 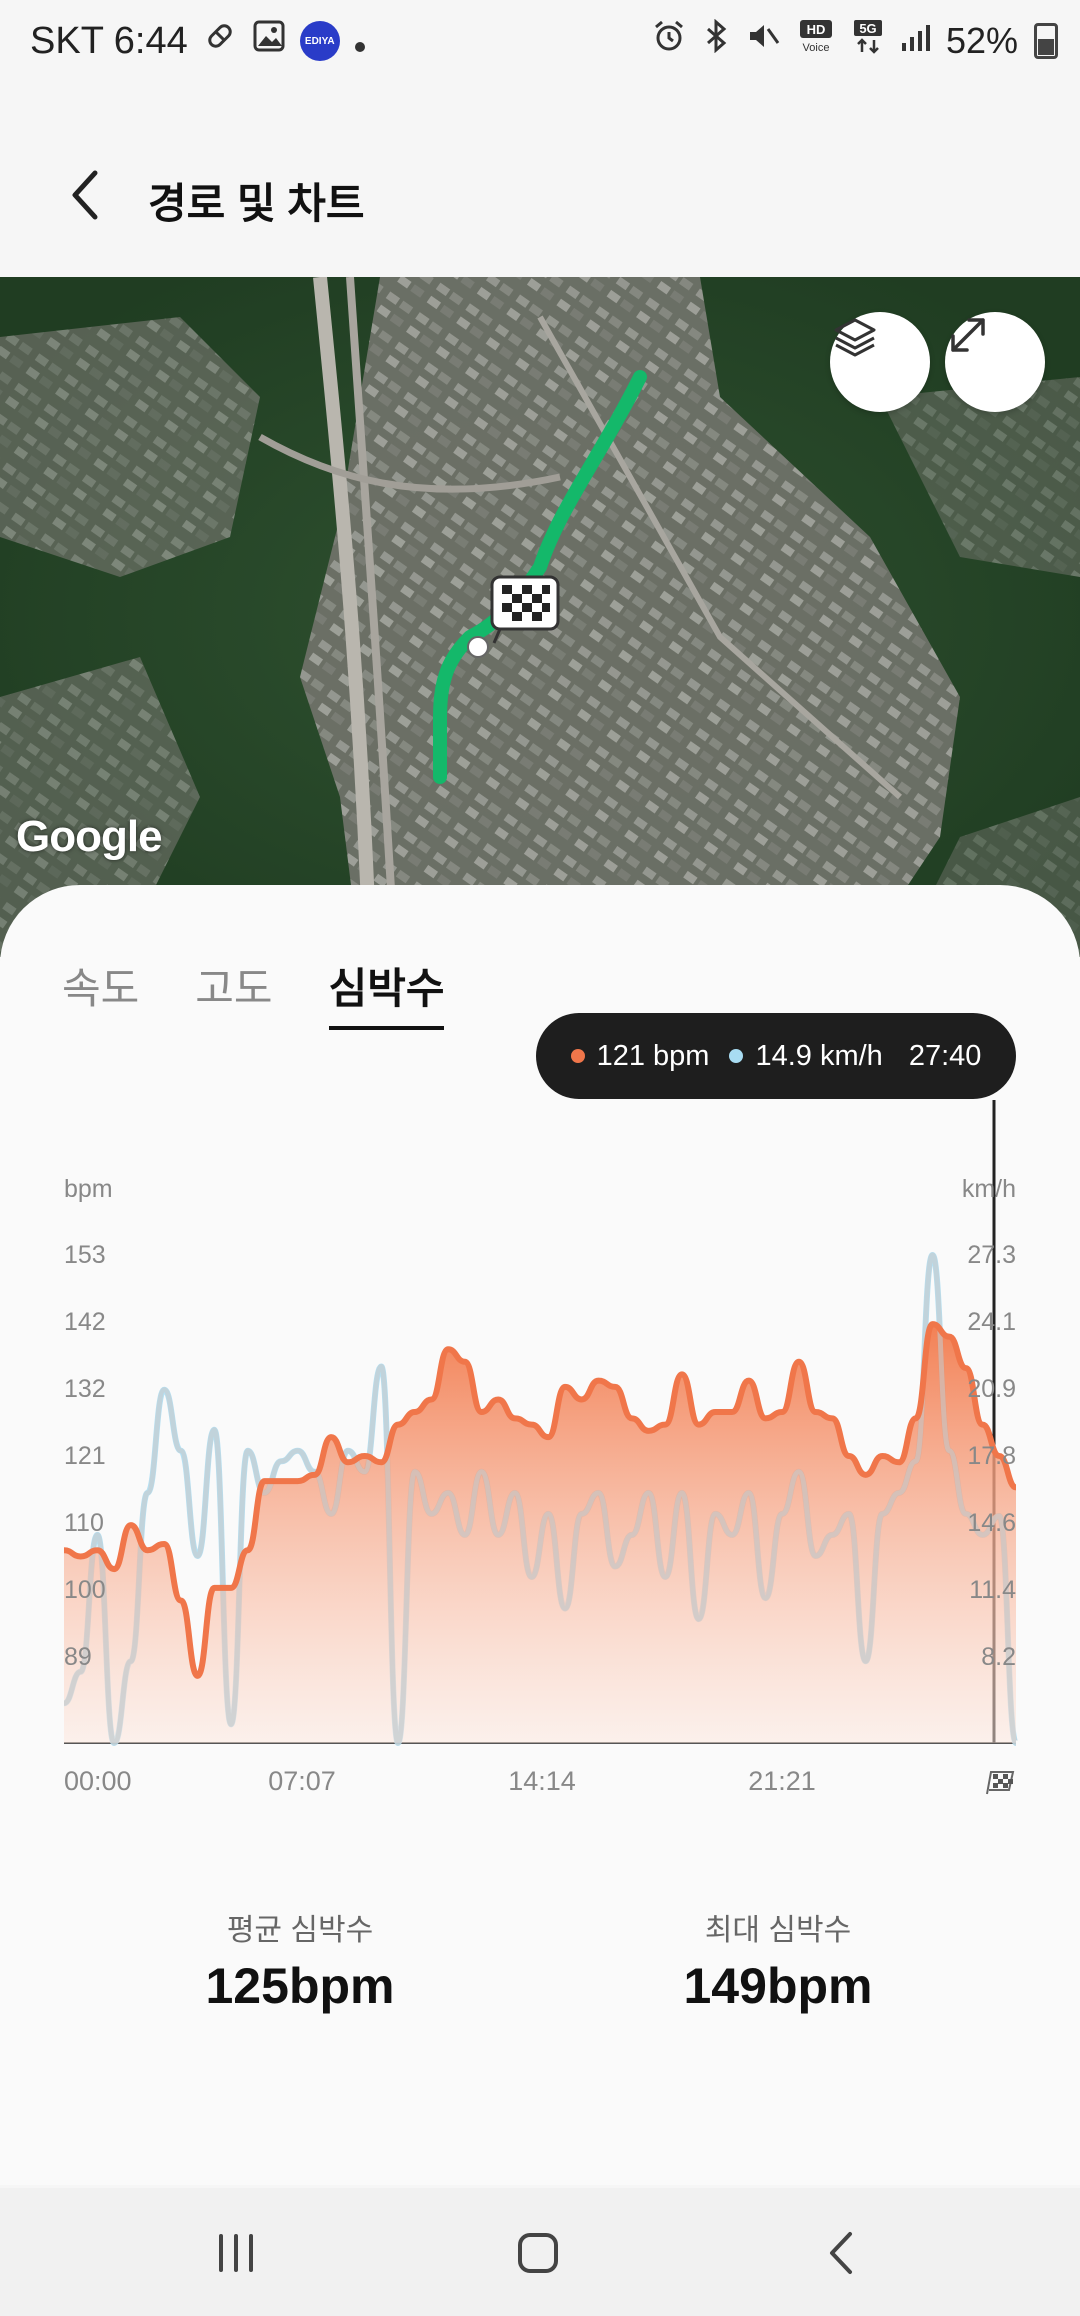 I want to click on max-heart-rate-value: 149, so click(x=725, y=1986).